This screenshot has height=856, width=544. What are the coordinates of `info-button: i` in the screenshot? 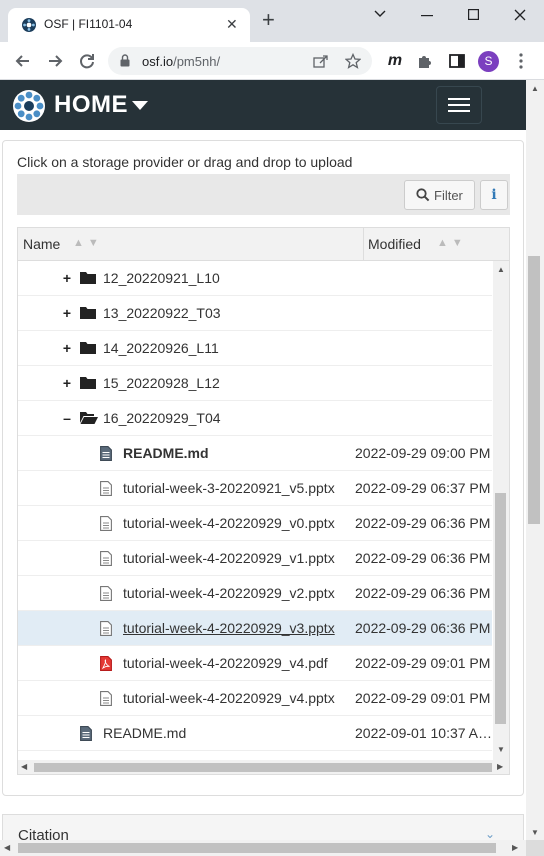 It's located at (494, 195).